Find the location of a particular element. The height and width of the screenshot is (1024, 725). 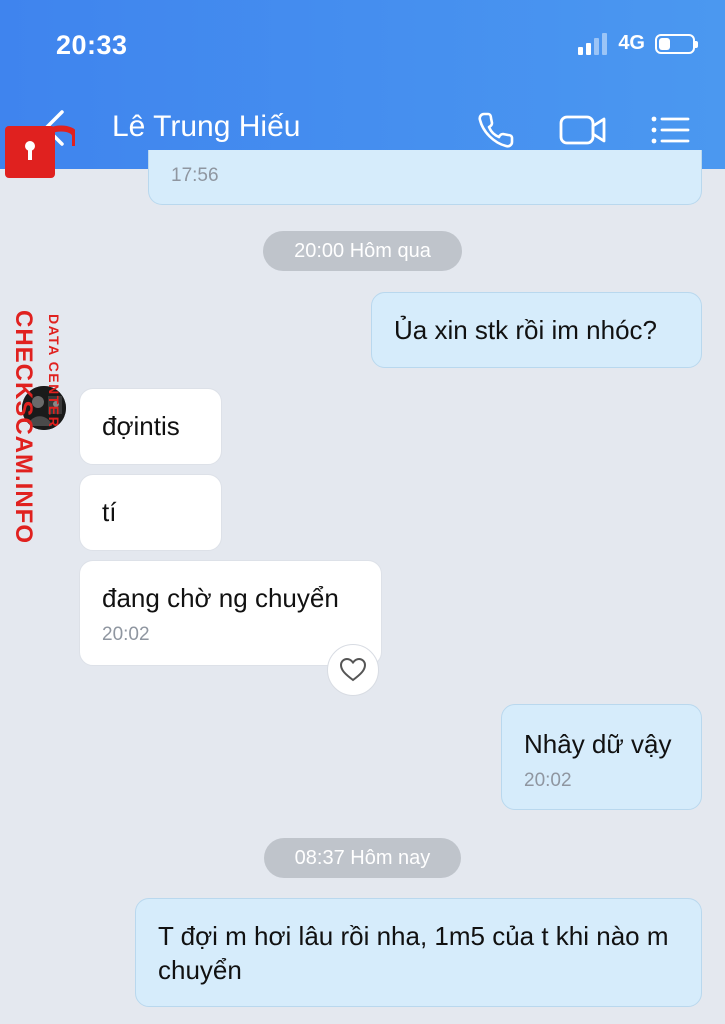

padlock-icon is located at coordinates (40, 151).